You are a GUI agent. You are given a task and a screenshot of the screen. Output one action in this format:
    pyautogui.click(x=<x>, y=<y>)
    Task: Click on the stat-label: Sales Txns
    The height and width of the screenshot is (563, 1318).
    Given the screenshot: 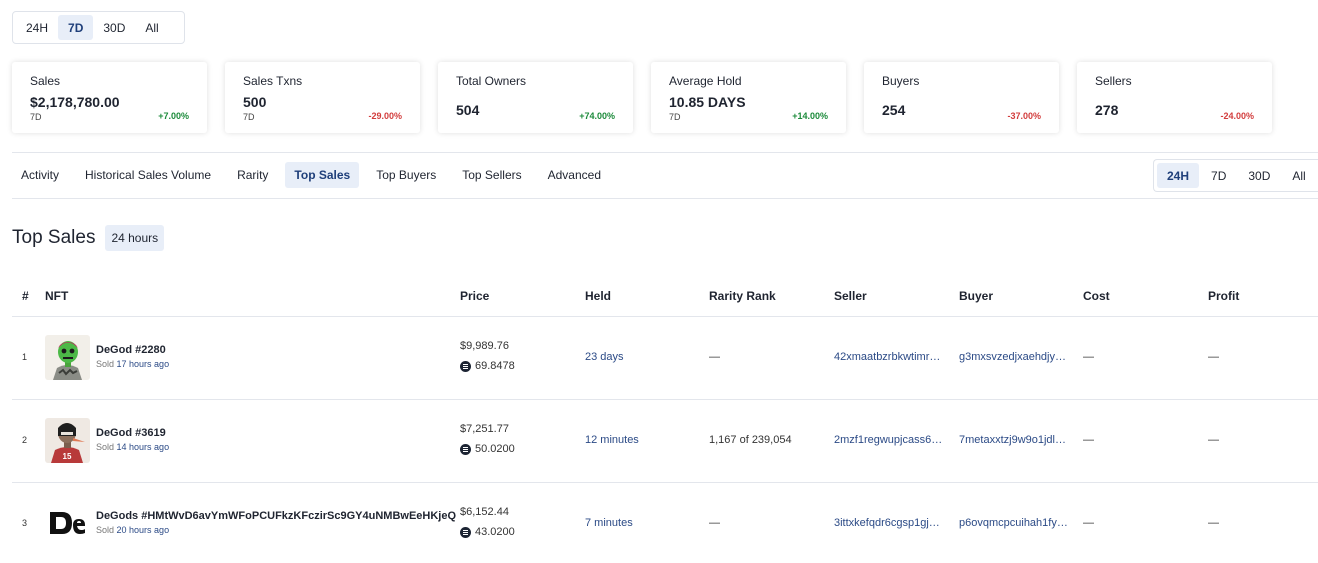 What is the action you would take?
    pyautogui.click(x=273, y=81)
    